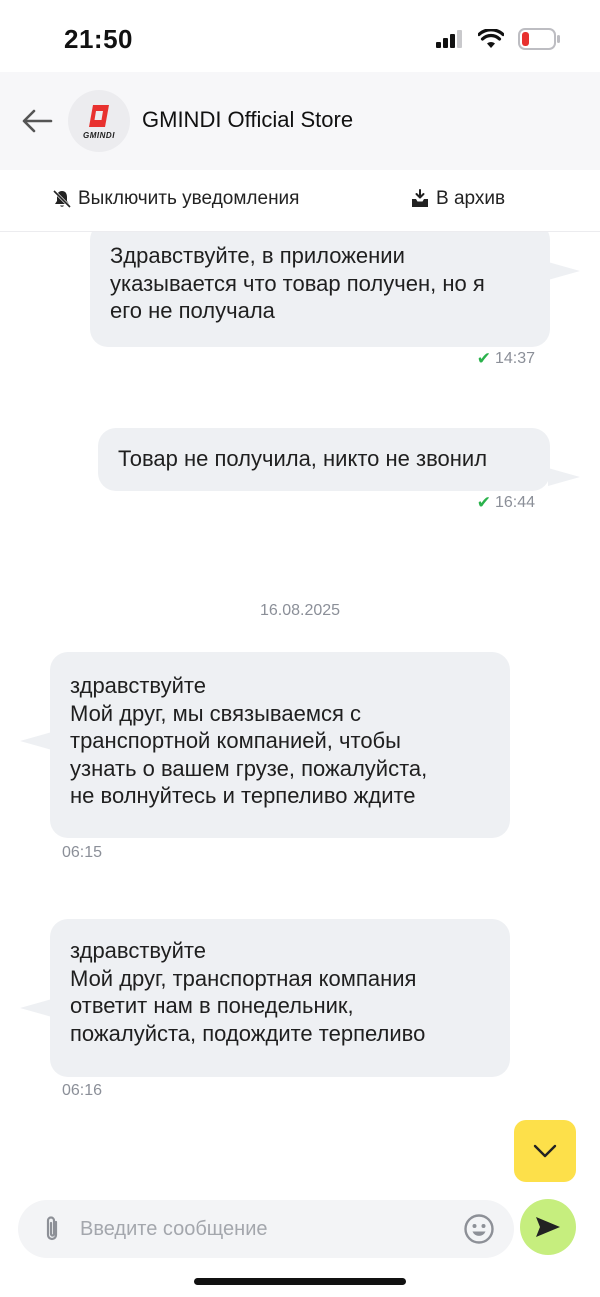 The image size is (600, 1297). I want to click on chat-title: GMINDI Official Store, so click(247, 120).